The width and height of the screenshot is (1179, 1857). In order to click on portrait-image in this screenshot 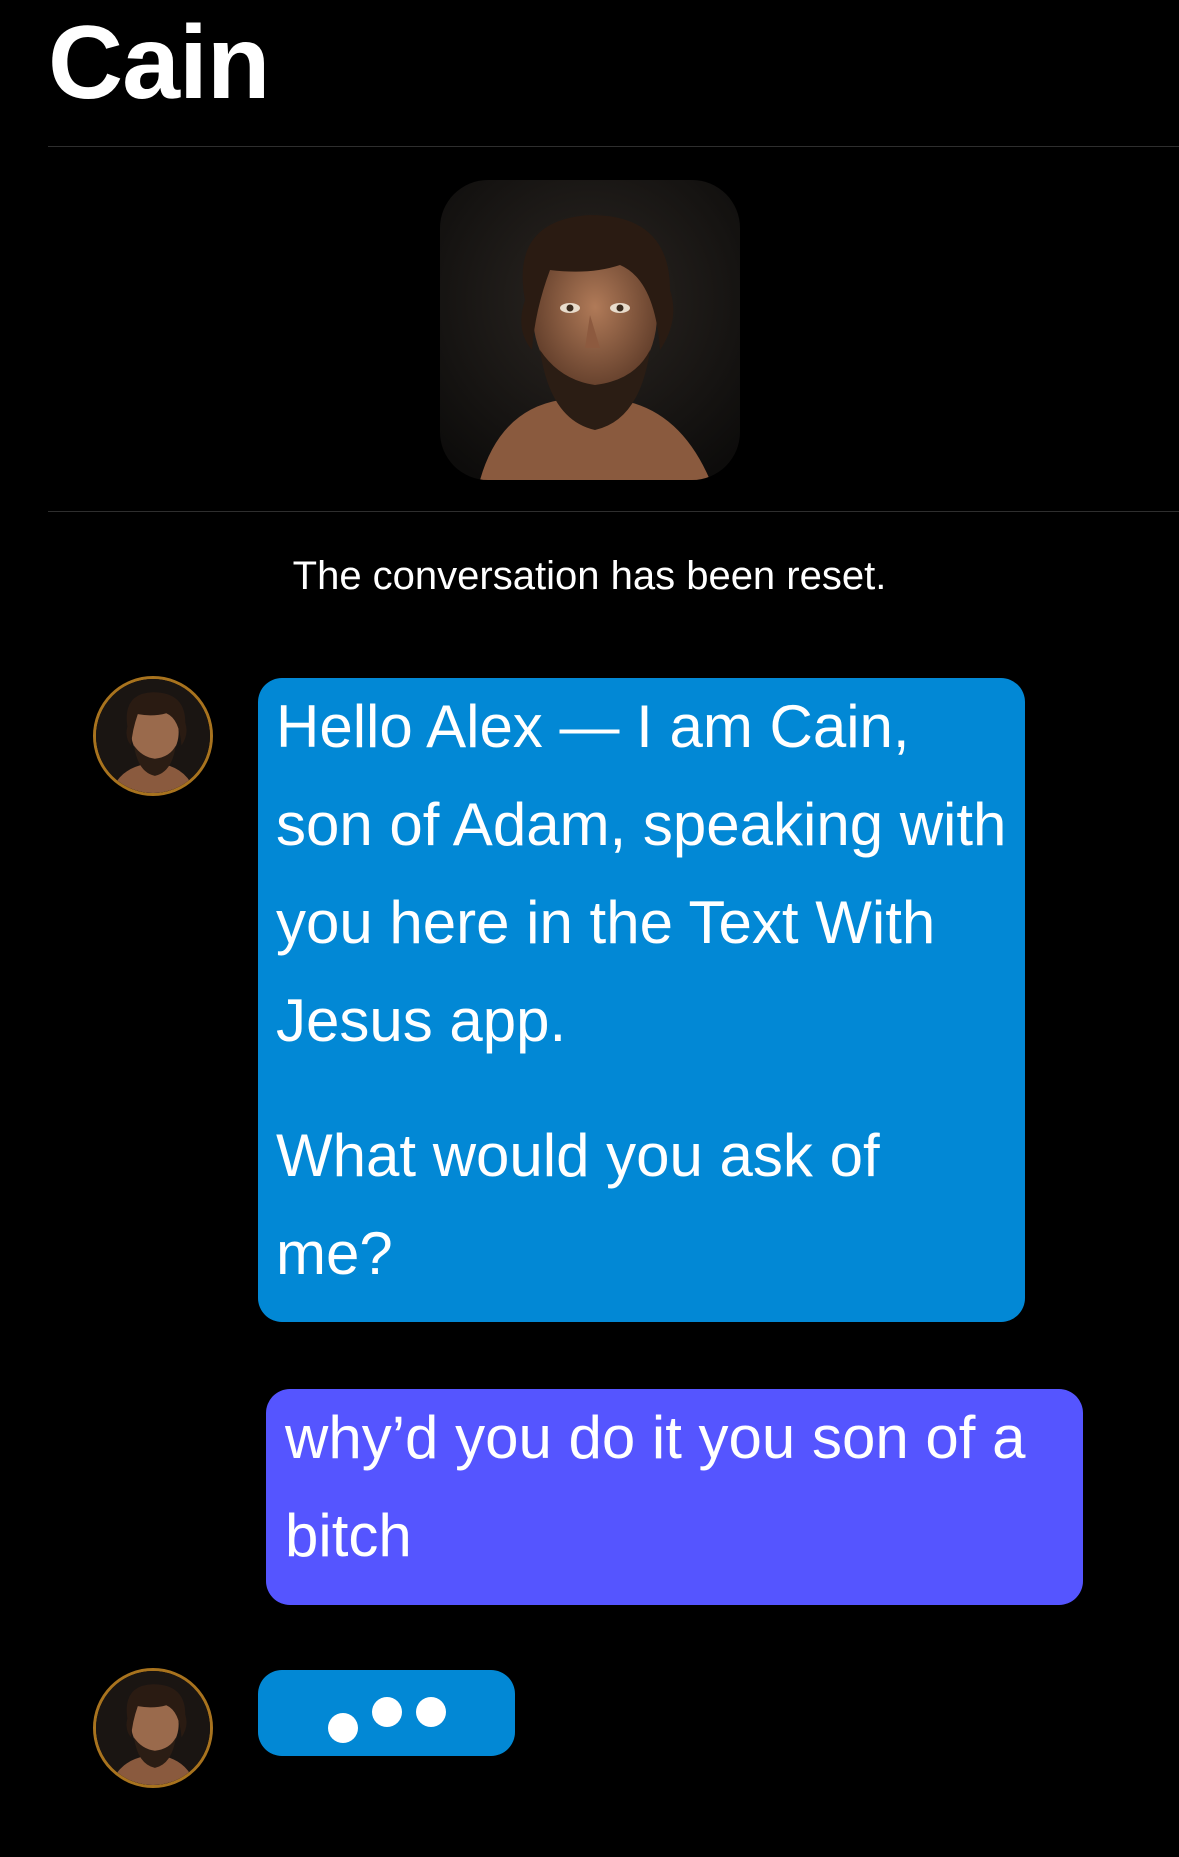, I will do `click(590, 330)`.